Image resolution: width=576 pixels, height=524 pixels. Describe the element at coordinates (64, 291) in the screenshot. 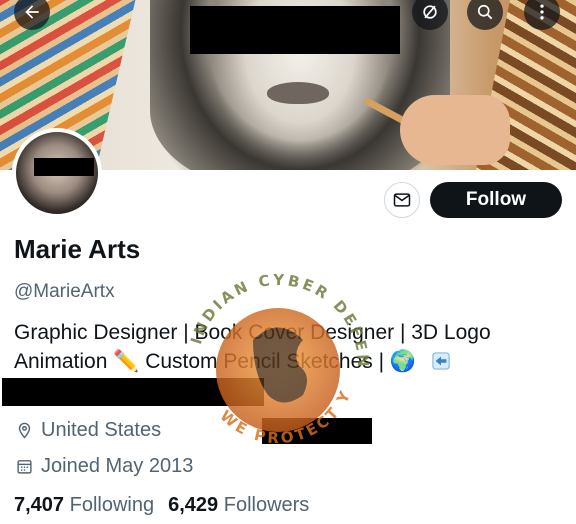

I see `username: @MarieArtx` at that location.